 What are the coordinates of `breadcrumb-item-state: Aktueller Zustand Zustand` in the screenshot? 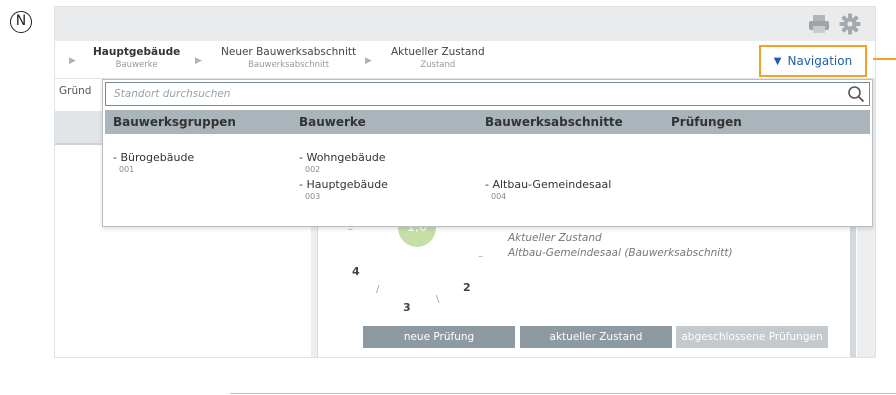 It's located at (438, 58).